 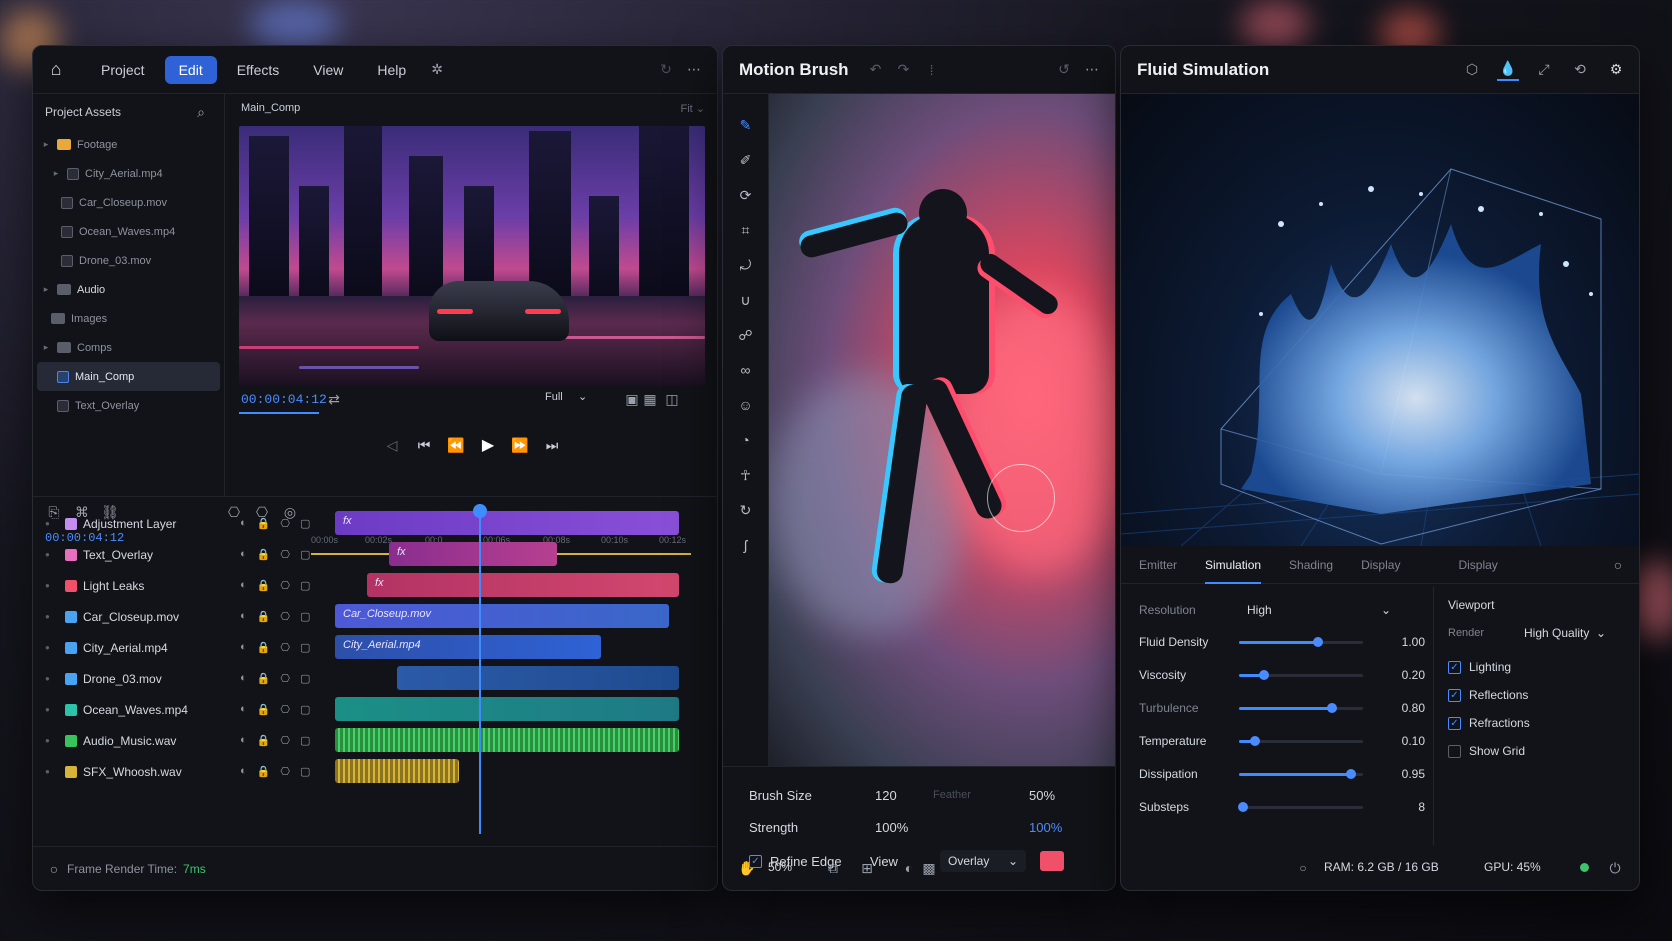 I want to click on tab-simulation: Simulation, so click(x=1233, y=571).